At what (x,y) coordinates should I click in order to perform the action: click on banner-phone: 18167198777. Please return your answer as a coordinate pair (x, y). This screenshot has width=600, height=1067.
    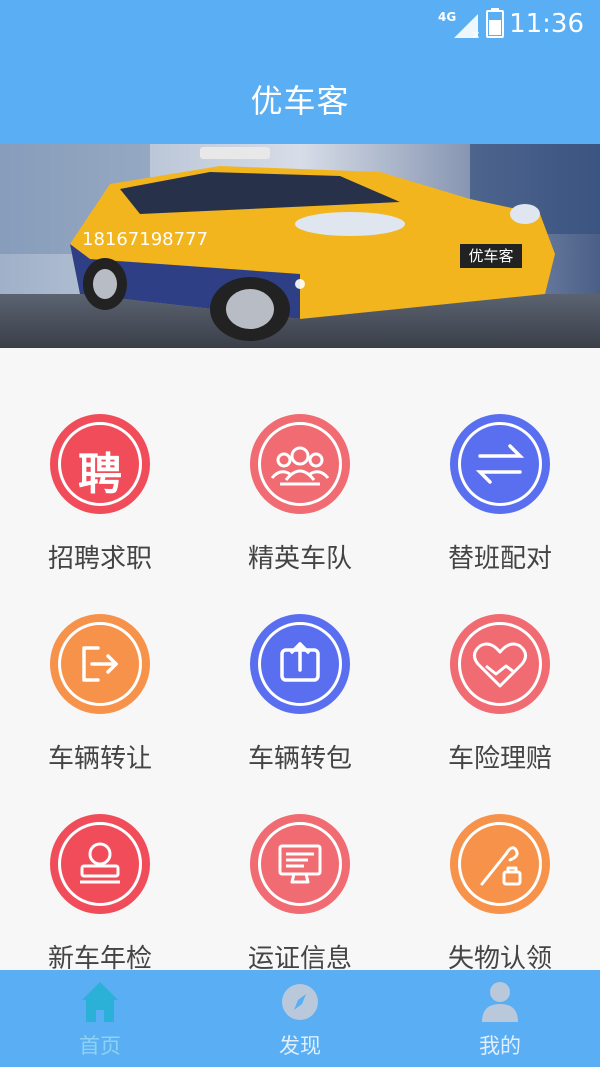
    Looking at the image, I should click on (145, 239).